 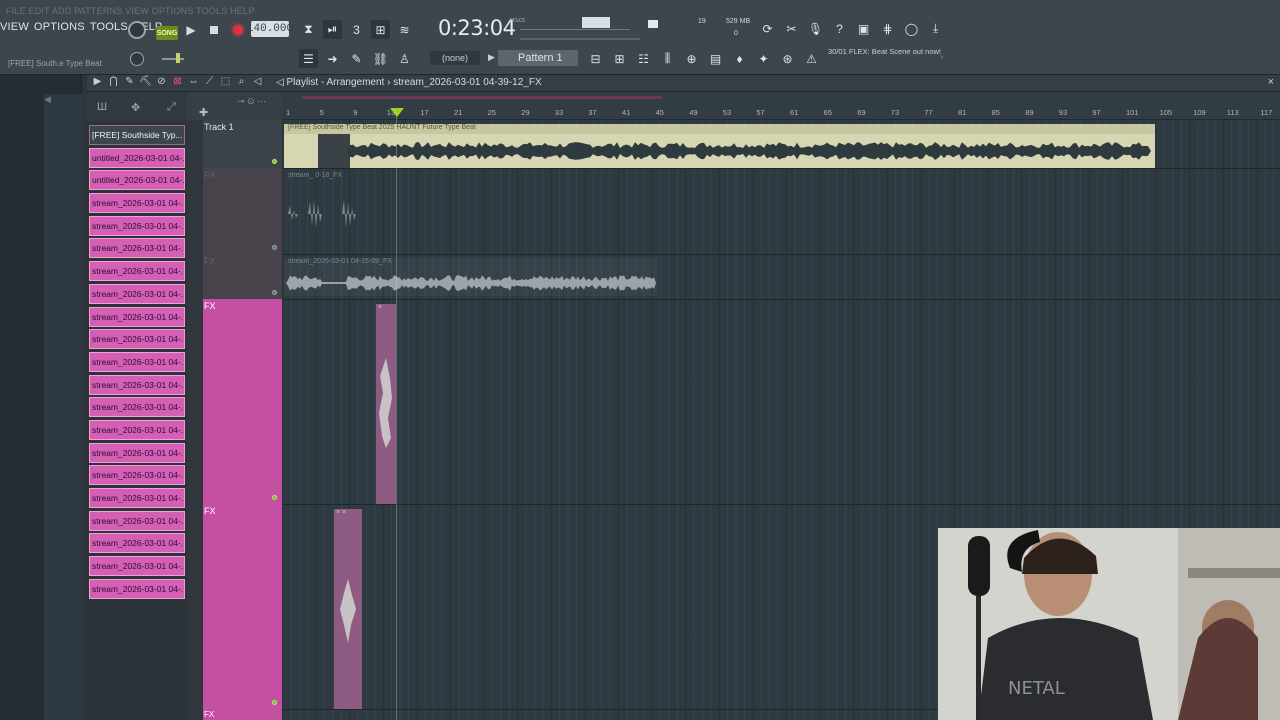 I want to click on record-button, so click(x=238, y=30).